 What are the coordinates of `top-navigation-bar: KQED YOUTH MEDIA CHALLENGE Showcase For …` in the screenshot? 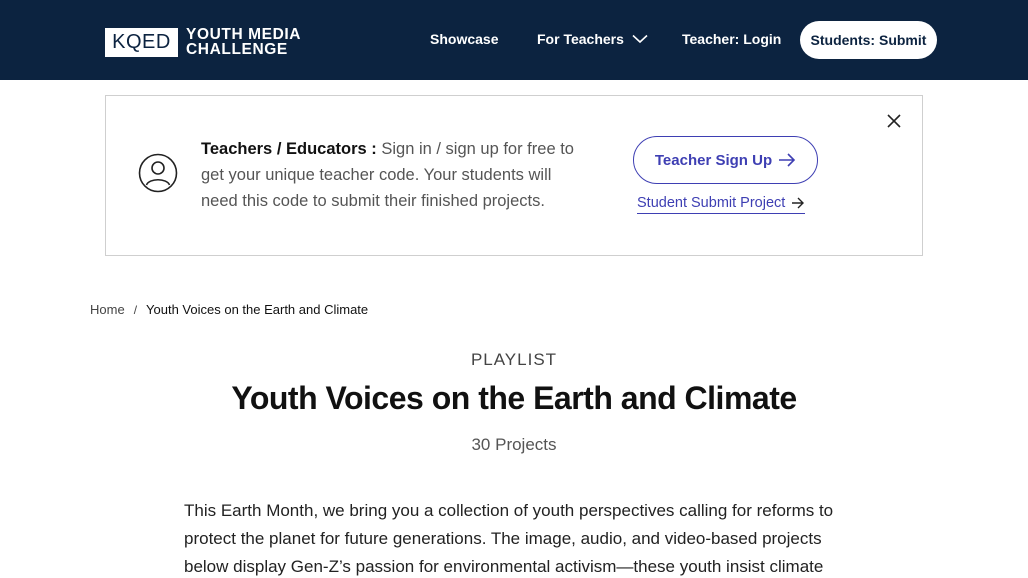 It's located at (514, 40).